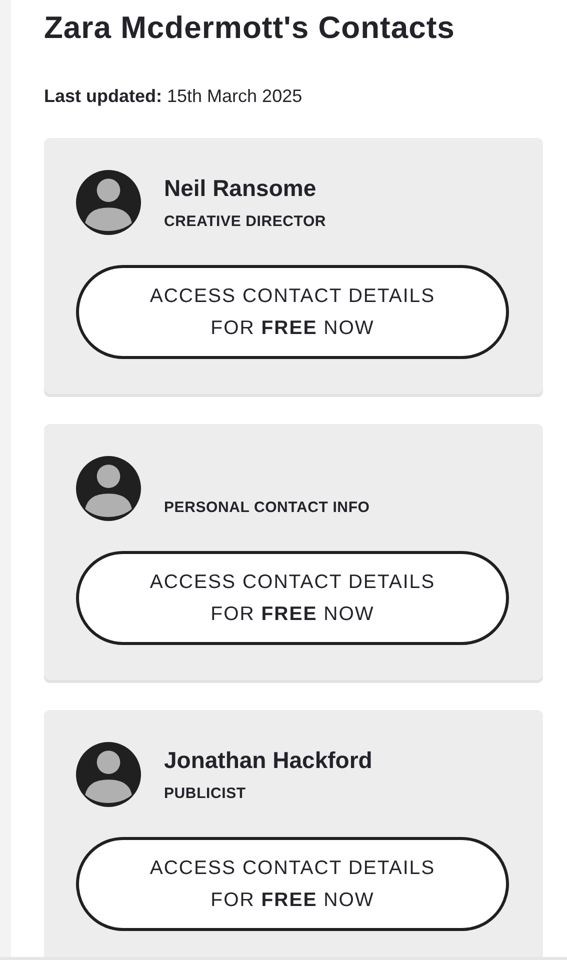 The image size is (567, 960). Describe the element at coordinates (241, 188) in the screenshot. I see `contact-name: Neil Ransome` at that location.